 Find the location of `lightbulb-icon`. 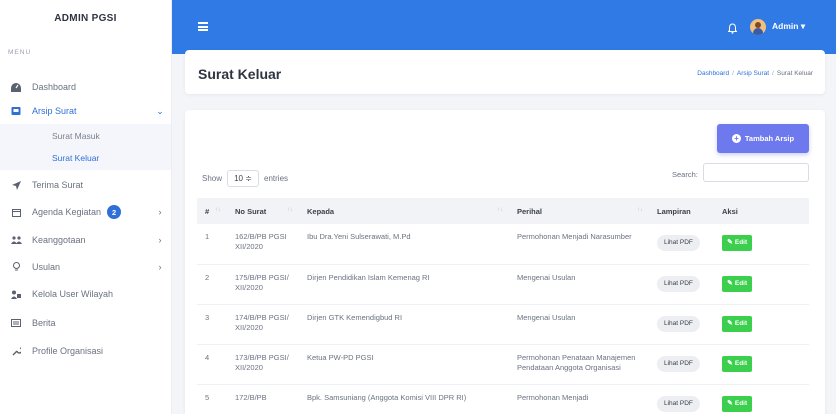

lightbulb-icon is located at coordinates (16, 267).